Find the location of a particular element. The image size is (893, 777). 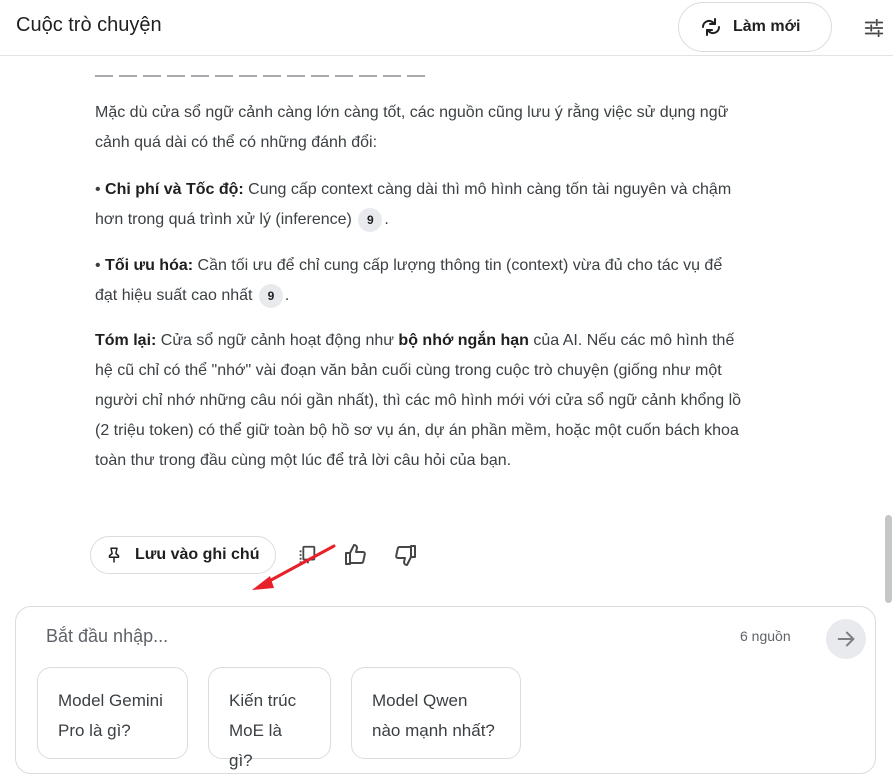

chat-input is located at coordinates (346, 636).